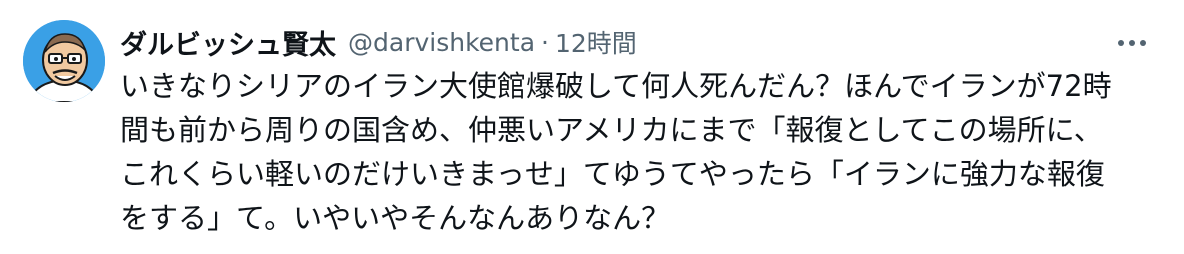 The width and height of the screenshot is (1184, 254). Describe the element at coordinates (612, 174) in the screenshot. I see `tweet-text-line: これくらい軽いのだけいきまっせ」てゆうてやったら「イランに強力な報復` at that location.